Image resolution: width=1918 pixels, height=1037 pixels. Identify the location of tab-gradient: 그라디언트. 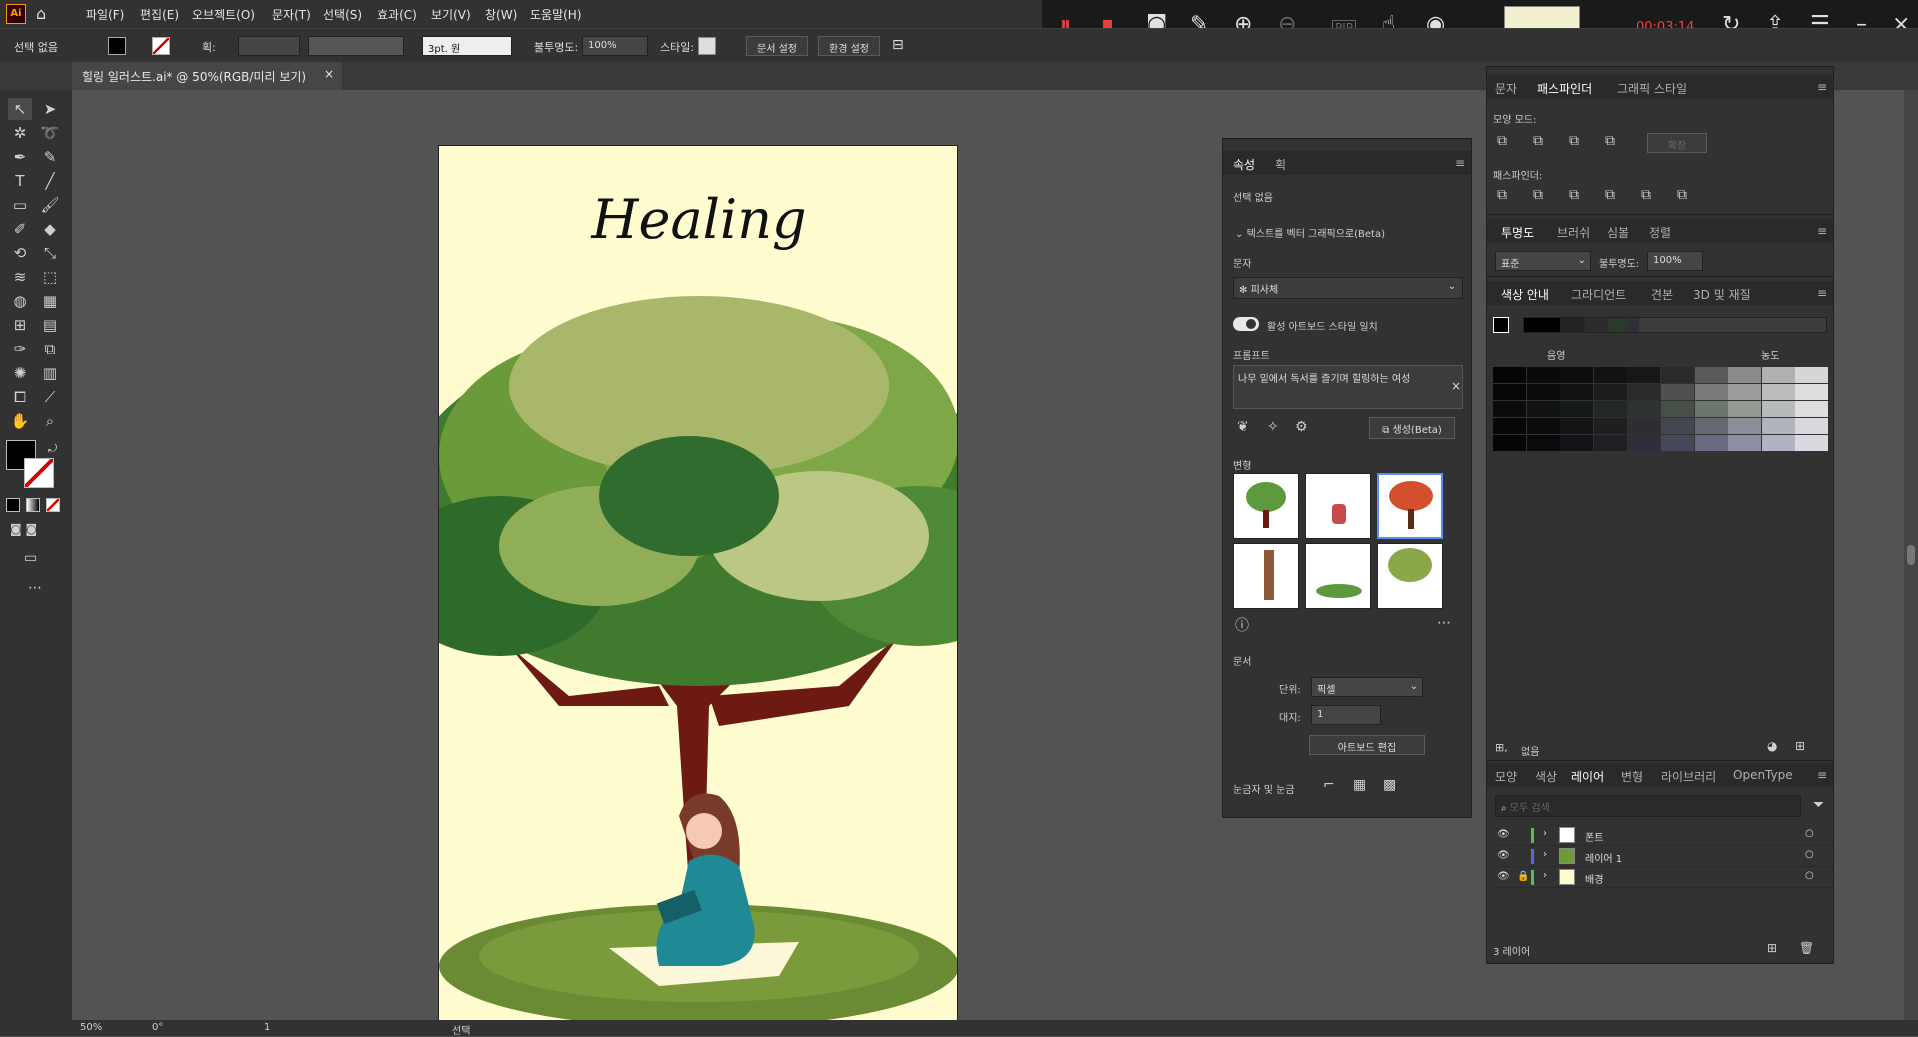
(1598, 294).